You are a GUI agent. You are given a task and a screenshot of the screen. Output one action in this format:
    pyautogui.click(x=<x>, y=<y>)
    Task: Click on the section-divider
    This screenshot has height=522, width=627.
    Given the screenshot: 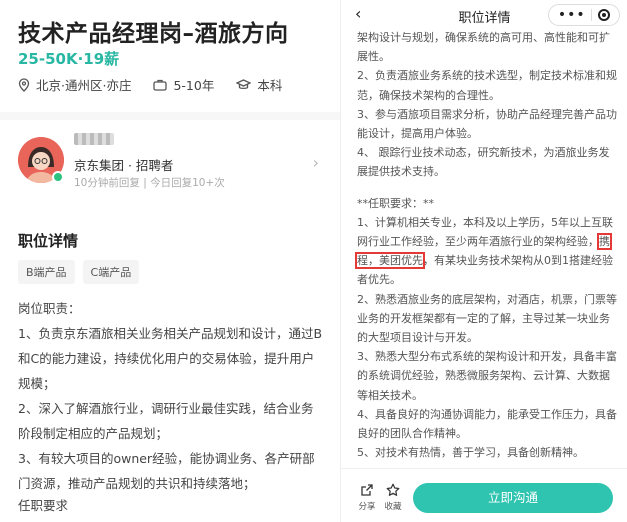 What is the action you would take?
    pyautogui.click(x=170, y=116)
    